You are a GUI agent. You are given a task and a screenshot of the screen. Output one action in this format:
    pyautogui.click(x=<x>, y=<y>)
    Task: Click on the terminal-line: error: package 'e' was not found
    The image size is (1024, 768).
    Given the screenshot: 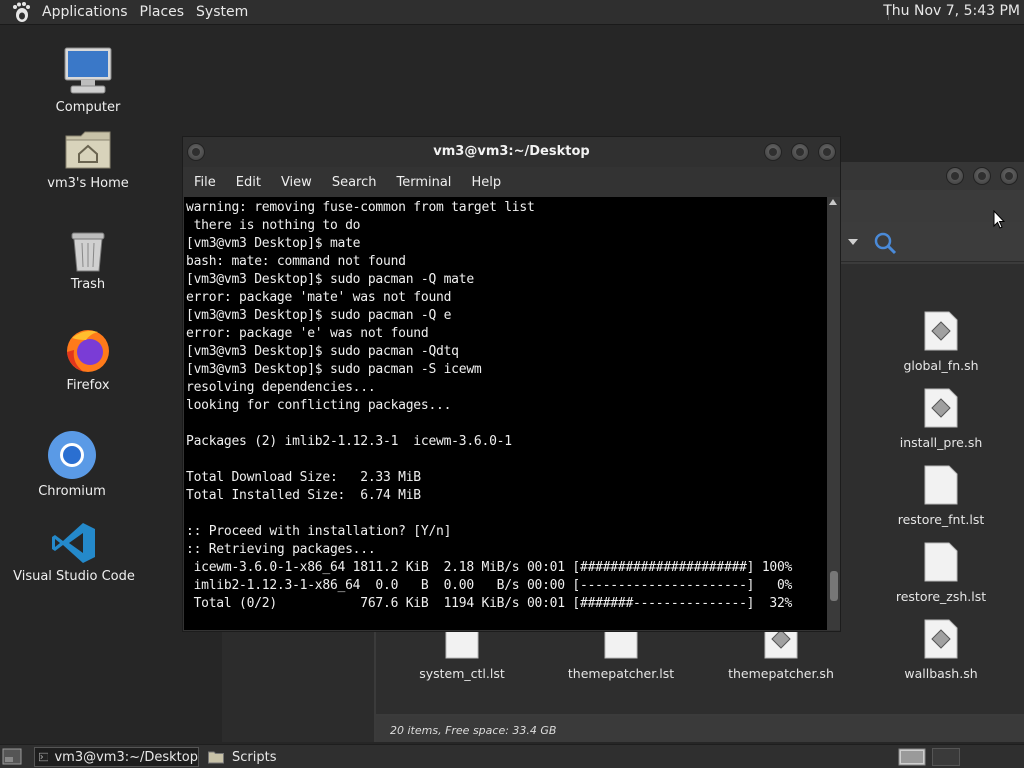 What is the action you would take?
    pyautogui.click(x=307, y=333)
    